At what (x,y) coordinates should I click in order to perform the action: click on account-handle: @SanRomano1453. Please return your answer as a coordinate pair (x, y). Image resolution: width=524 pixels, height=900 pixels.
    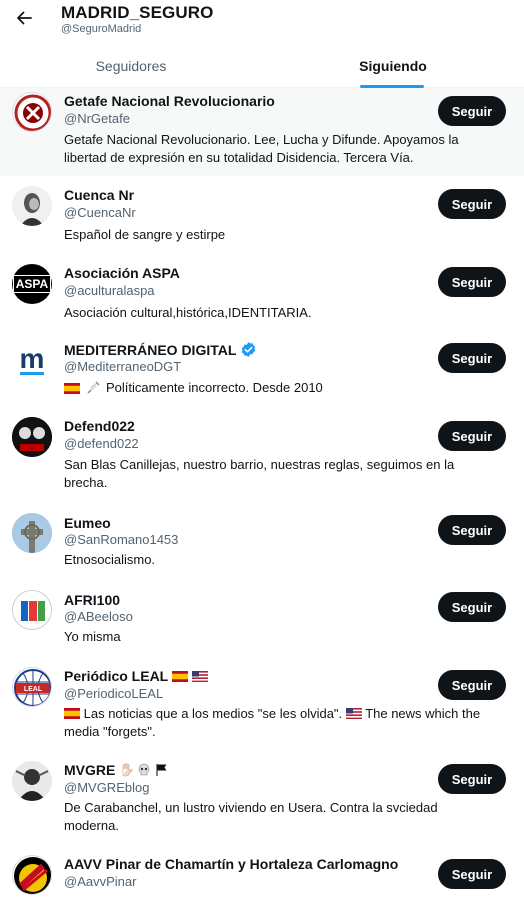
    Looking at the image, I should click on (121, 539).